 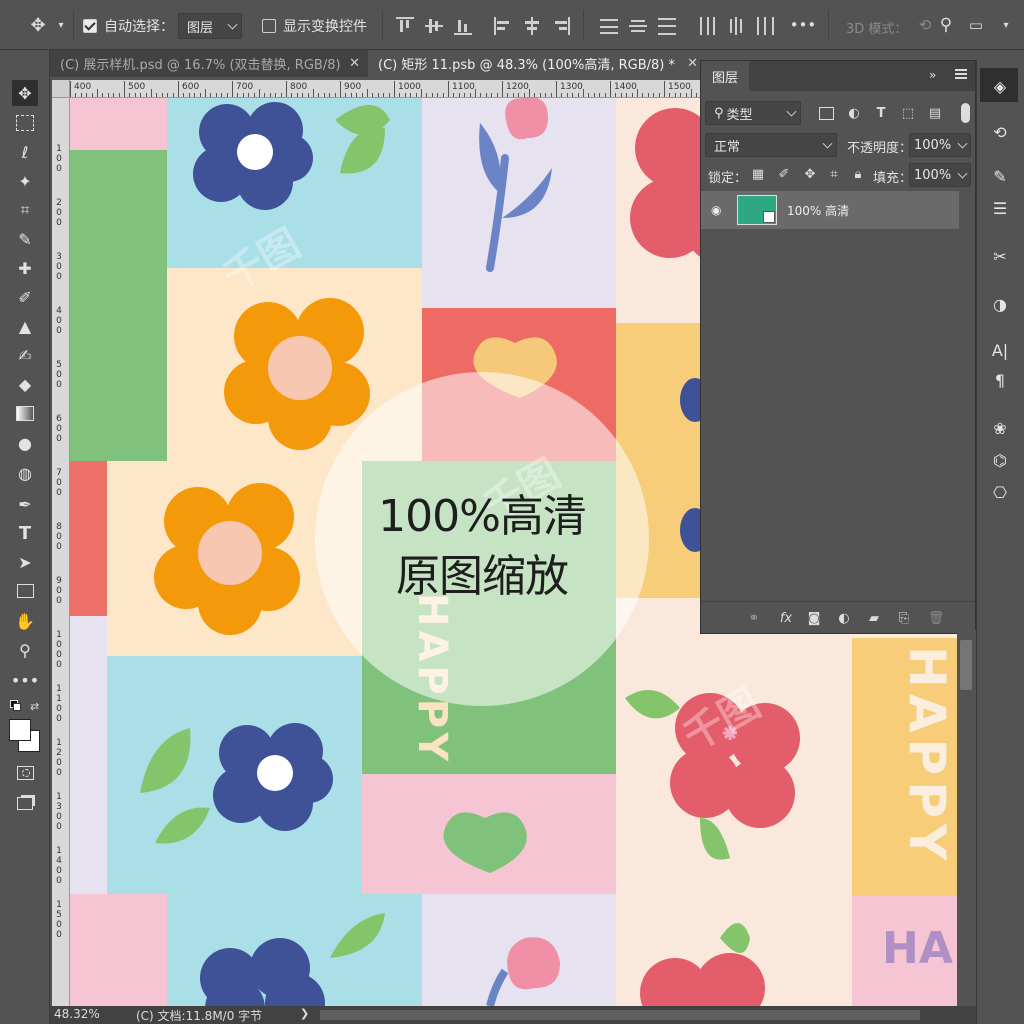 What do you see at coordinates (716, 210) in the screenshot?
I see `eye-icon: ◉` at bounding box center [716, 210].